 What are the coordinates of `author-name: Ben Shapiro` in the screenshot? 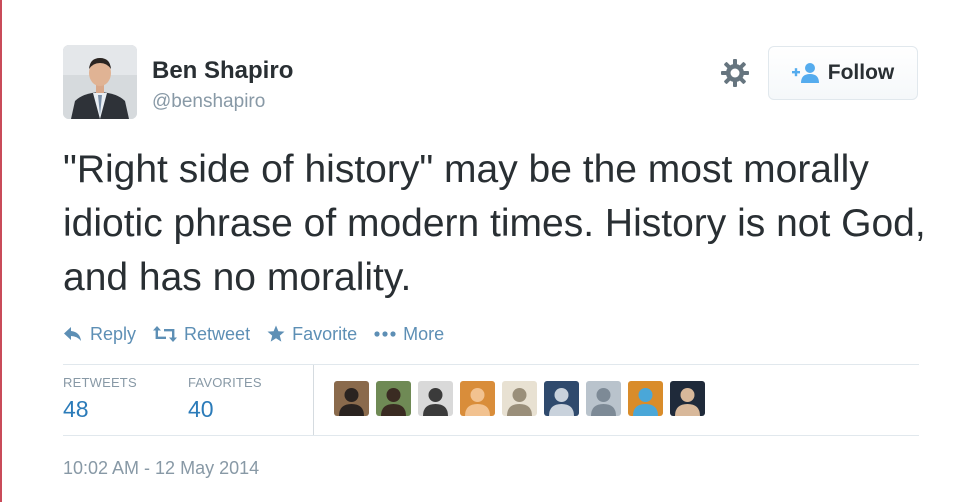 It's located at (222, 71).